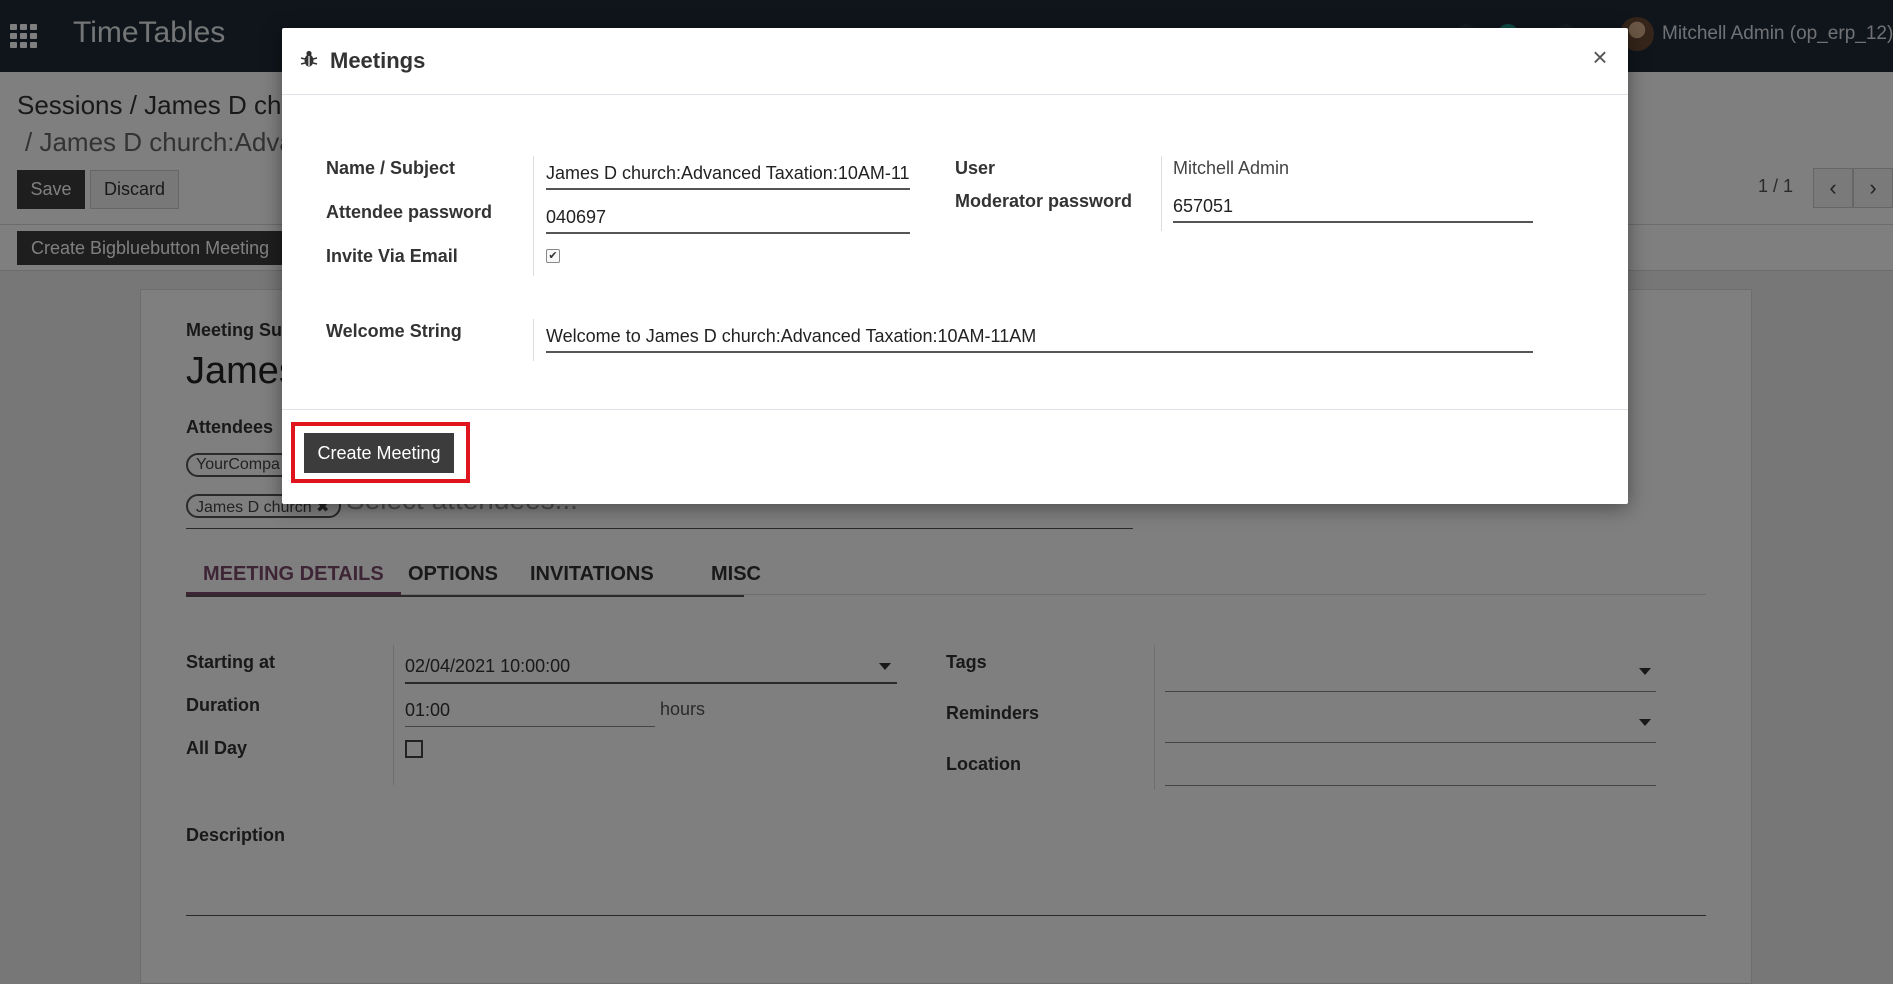 This screenshot has width=1893, height=984. I want to click on moderator-password-field: 657051, so click(1203, 206).